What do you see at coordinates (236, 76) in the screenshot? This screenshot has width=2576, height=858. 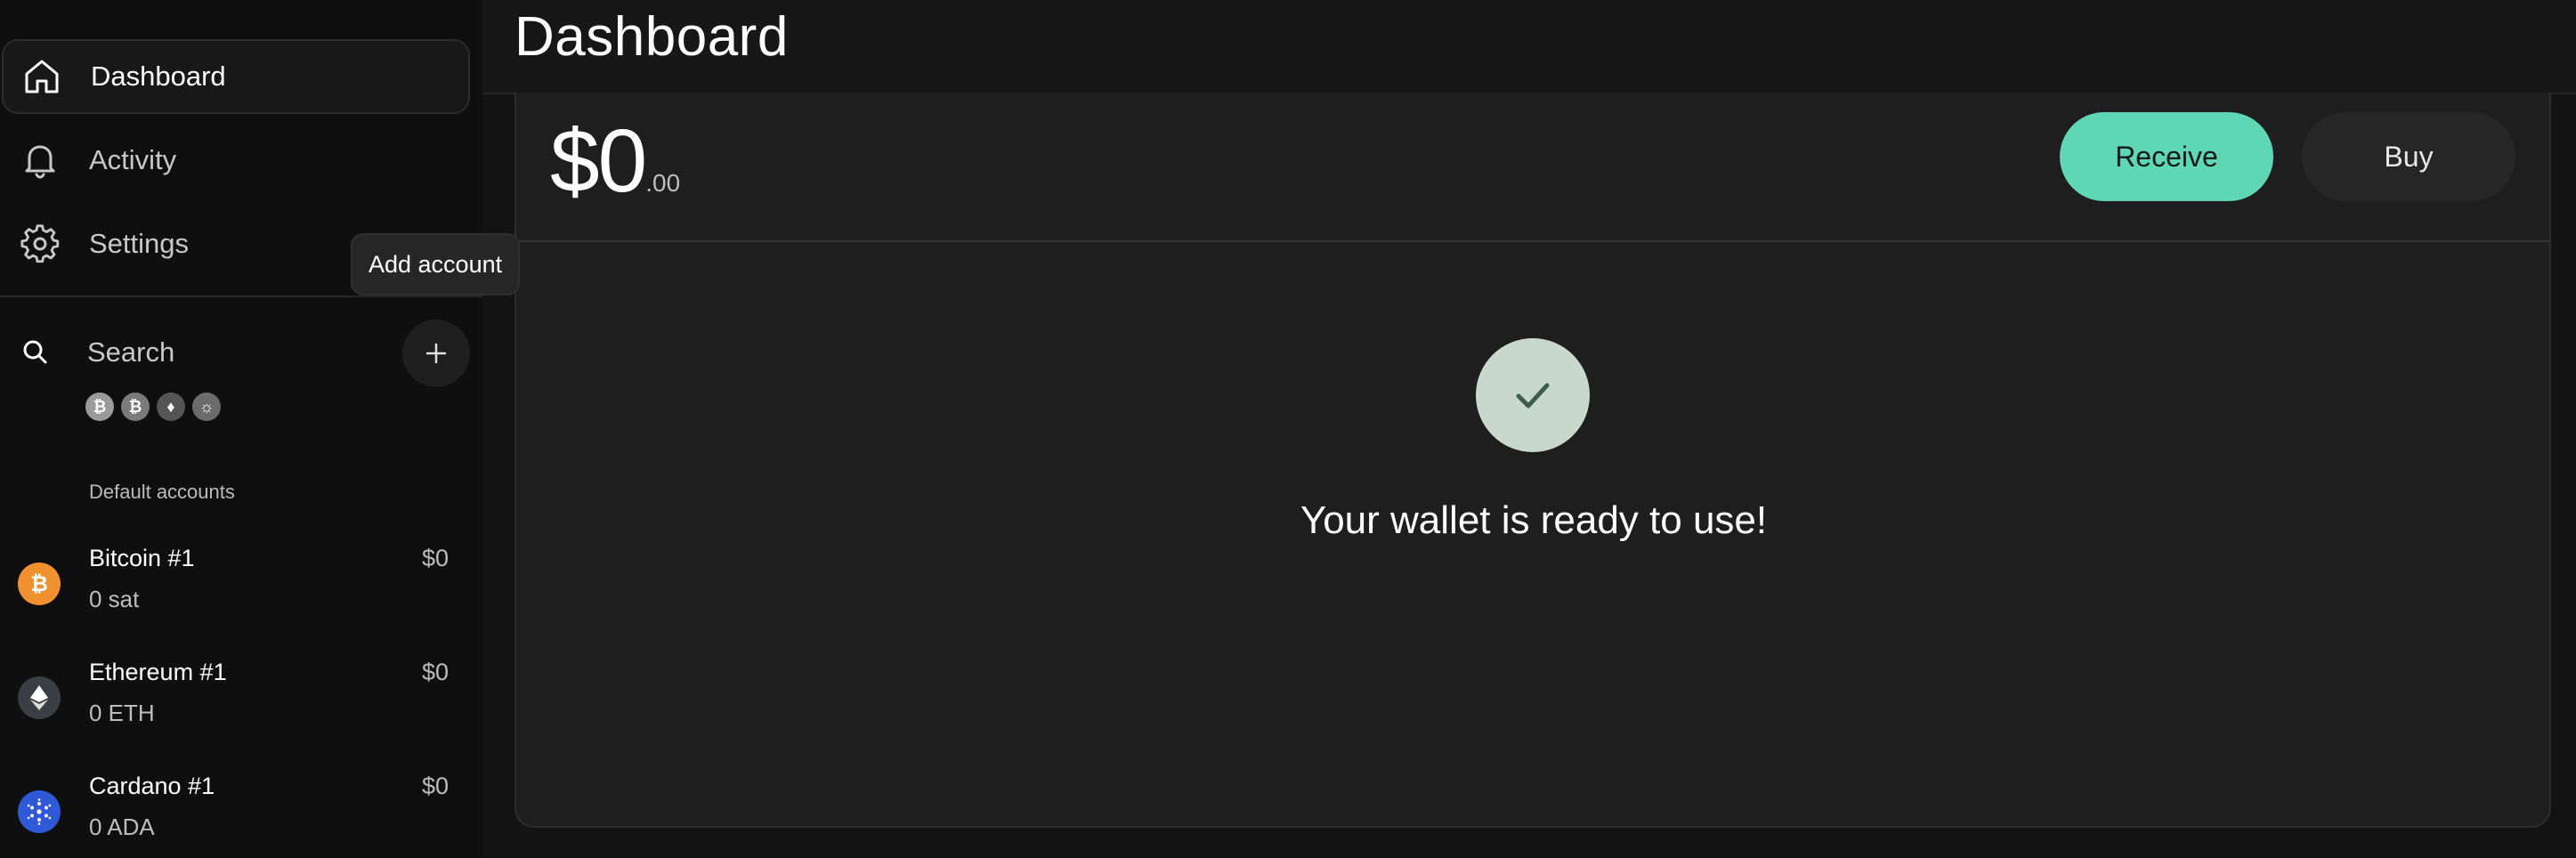 I see `sidebar-item-dashboard: Dashboard` at bounding box center [236, 76].